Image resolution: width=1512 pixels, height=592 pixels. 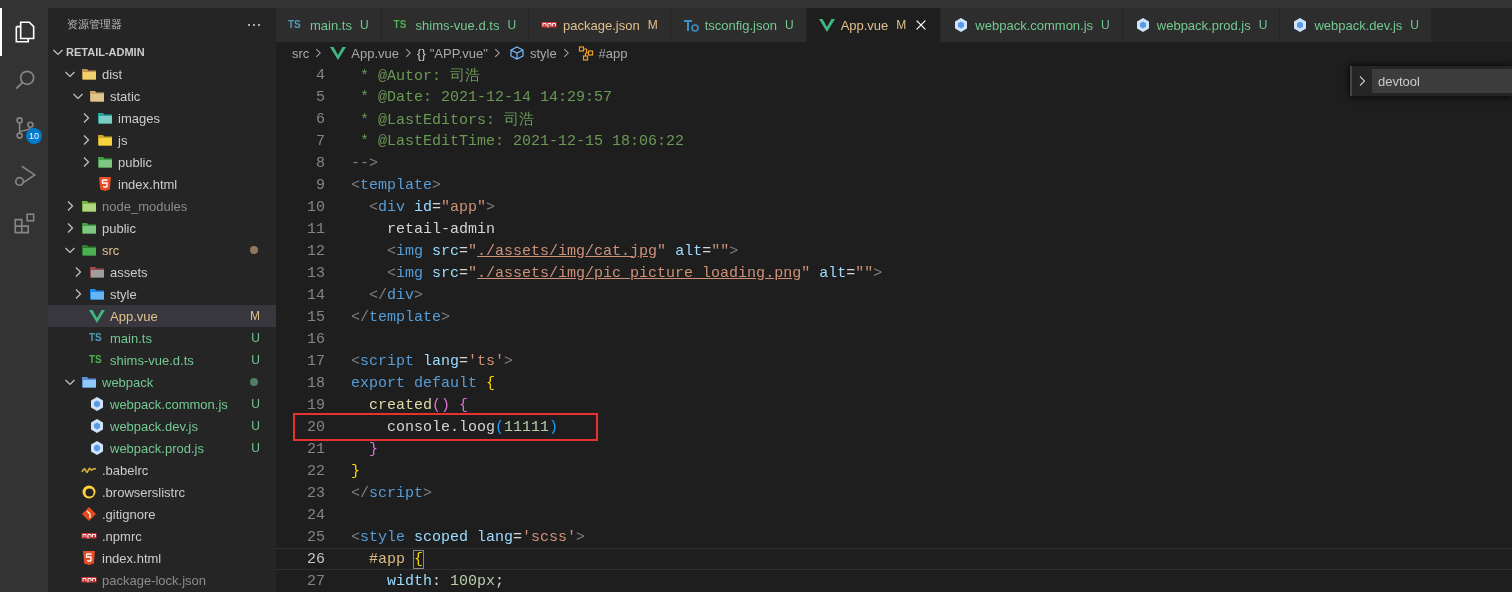 I want to click on file-tree-item: style, so click(x=162, y=294).